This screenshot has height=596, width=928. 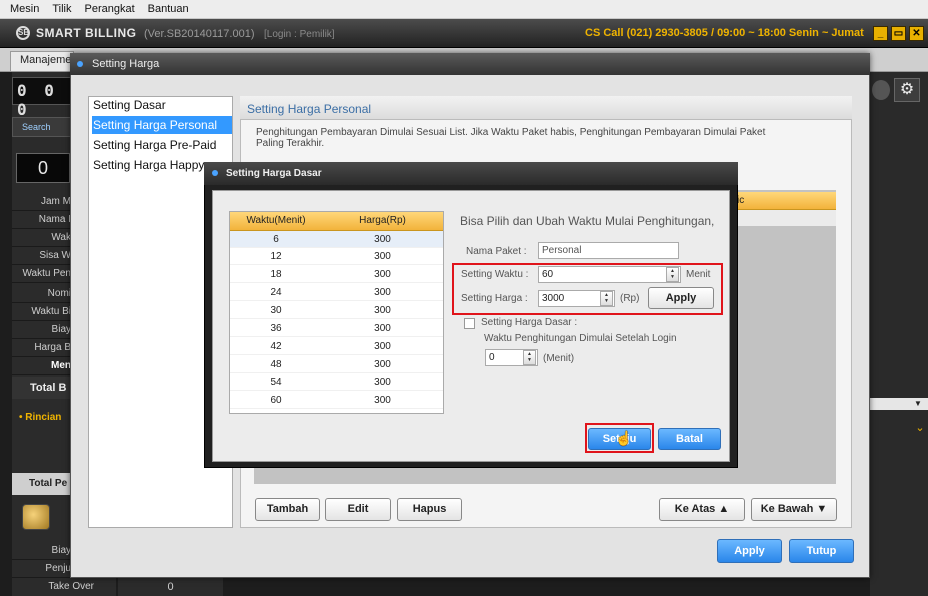 I want to click on bg-row-men: Men, so click(x=43, y=366).